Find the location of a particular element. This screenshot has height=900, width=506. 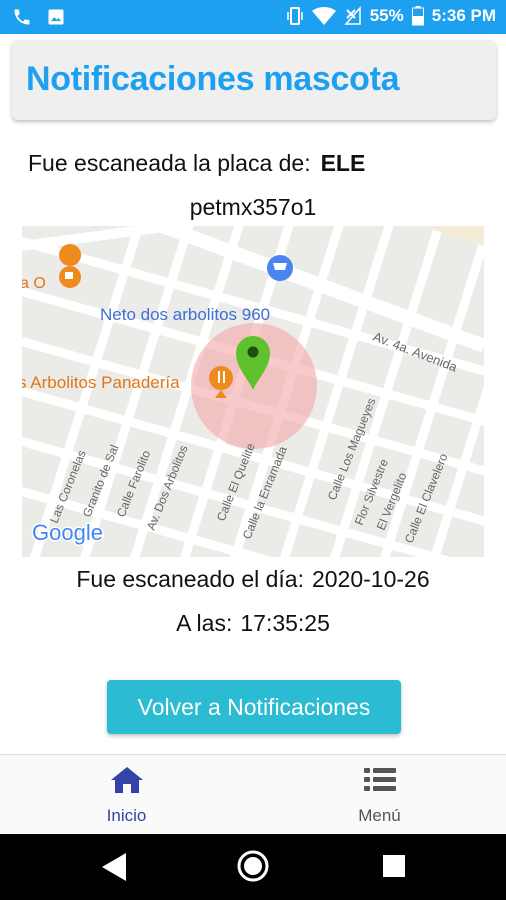

bottom-tab-bar: Inicio Menú is located at coordinates (253, 794).